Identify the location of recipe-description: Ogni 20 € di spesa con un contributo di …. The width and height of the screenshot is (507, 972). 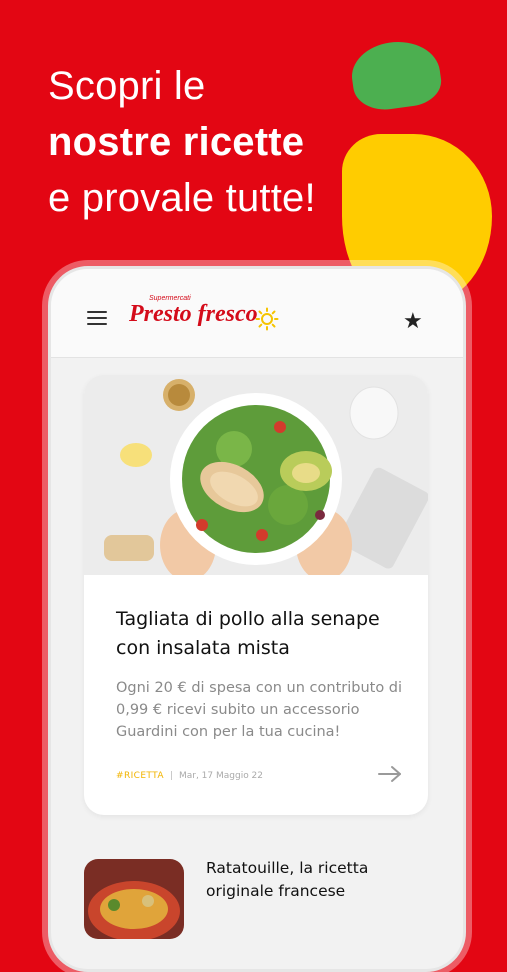
(259, 710).